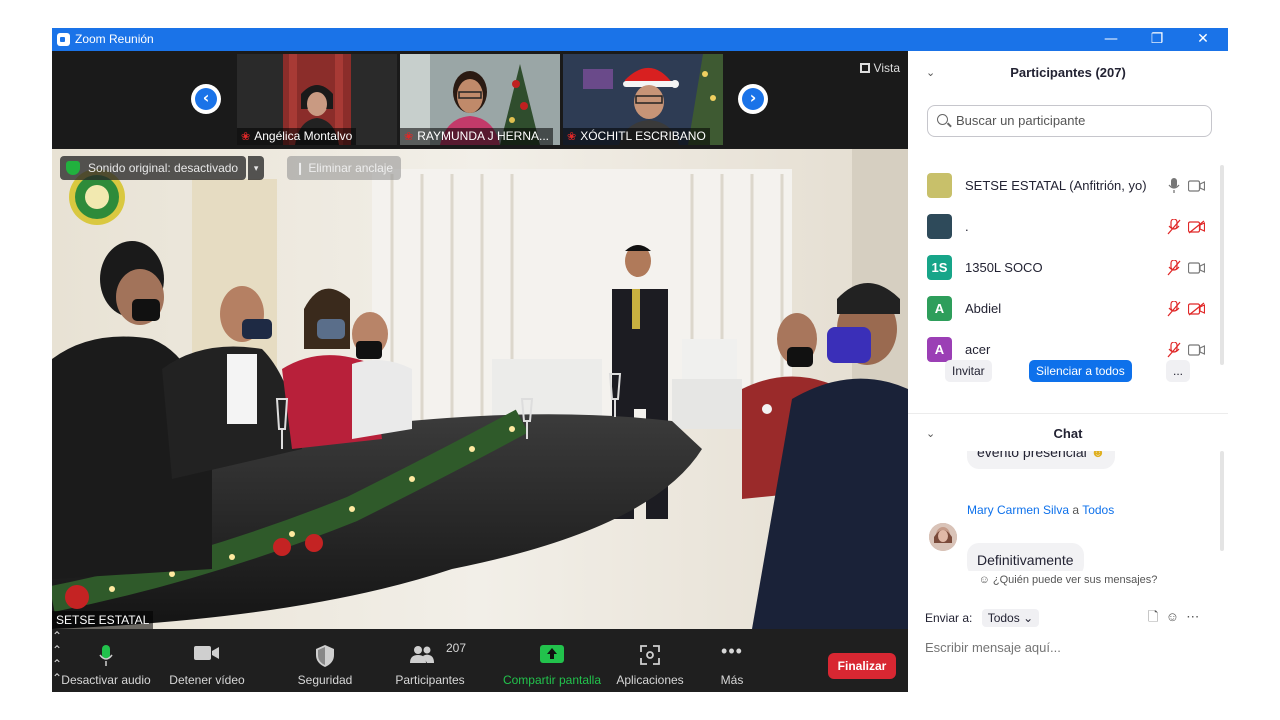  What do you see at coordinates (939, 267) in the screenshot?
I see `avatar: 1S` at bounding box center [939, 267].